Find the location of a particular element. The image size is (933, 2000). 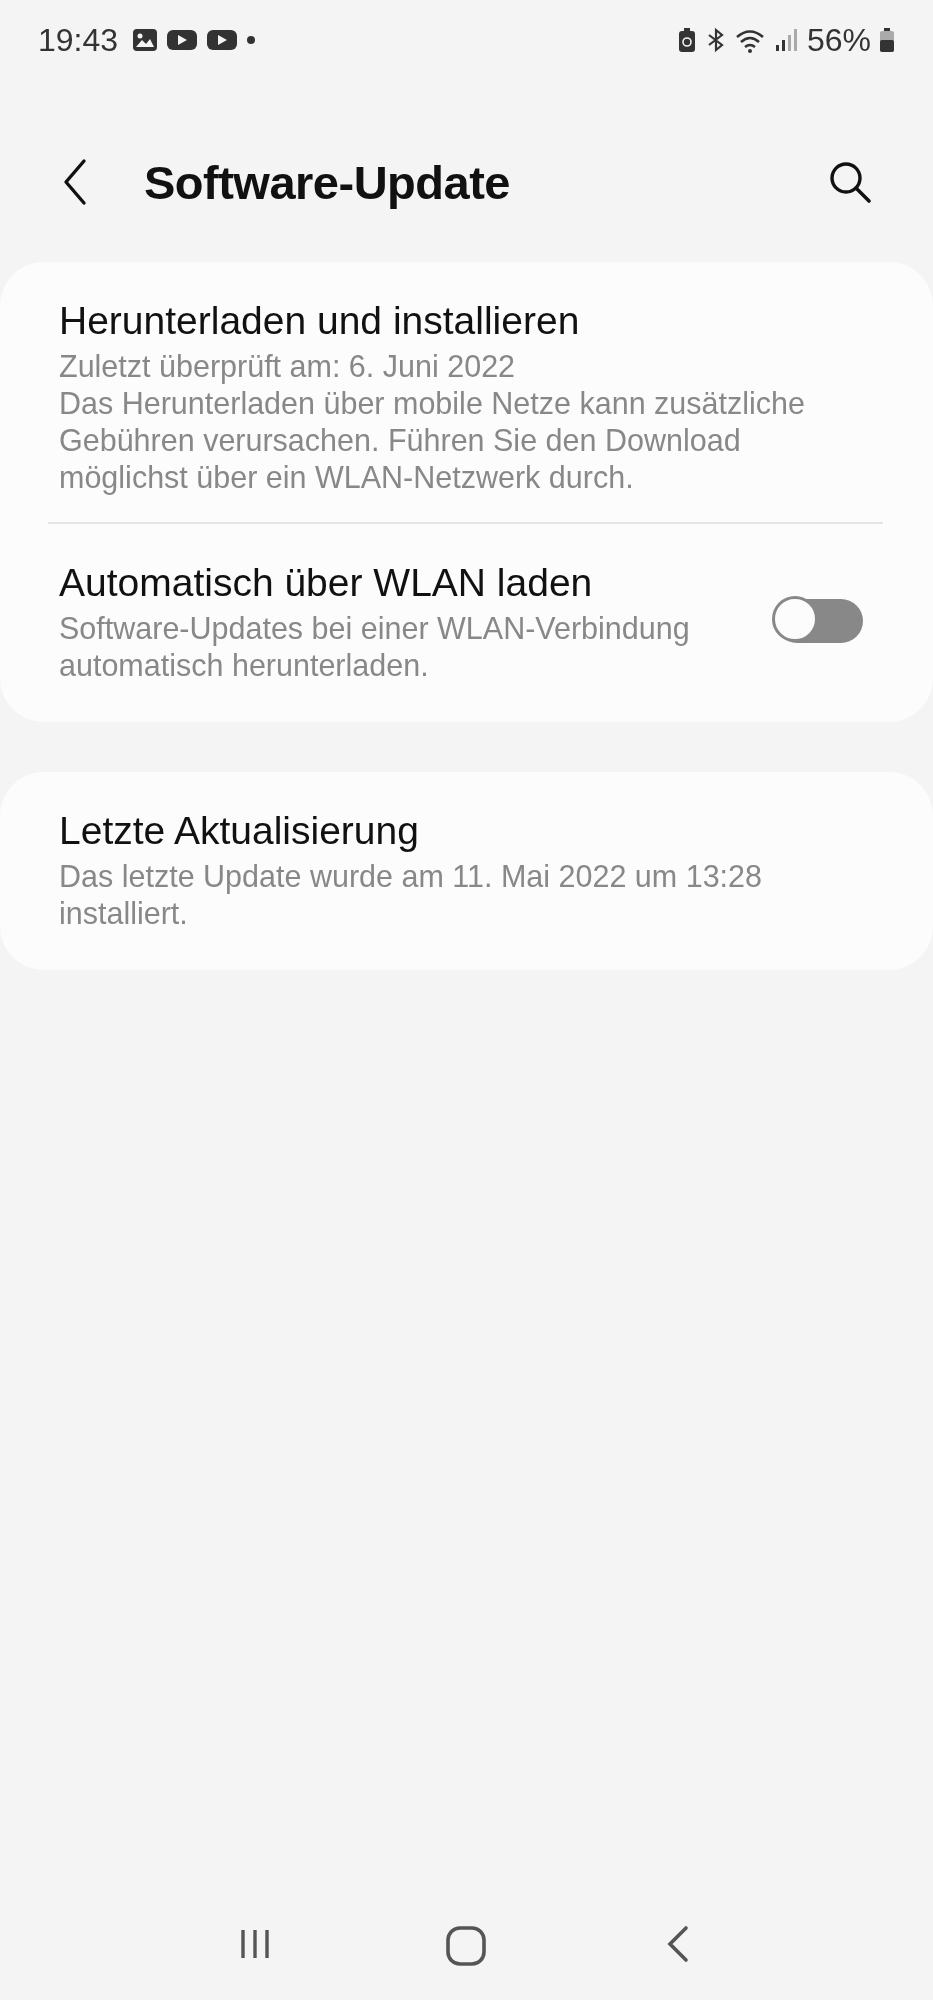

settings-item: Letzte Aktualisierung Das letzte Update wurde am 11. Mai 2022 um 13:28 installiert. is located at coordinates (466, 877).